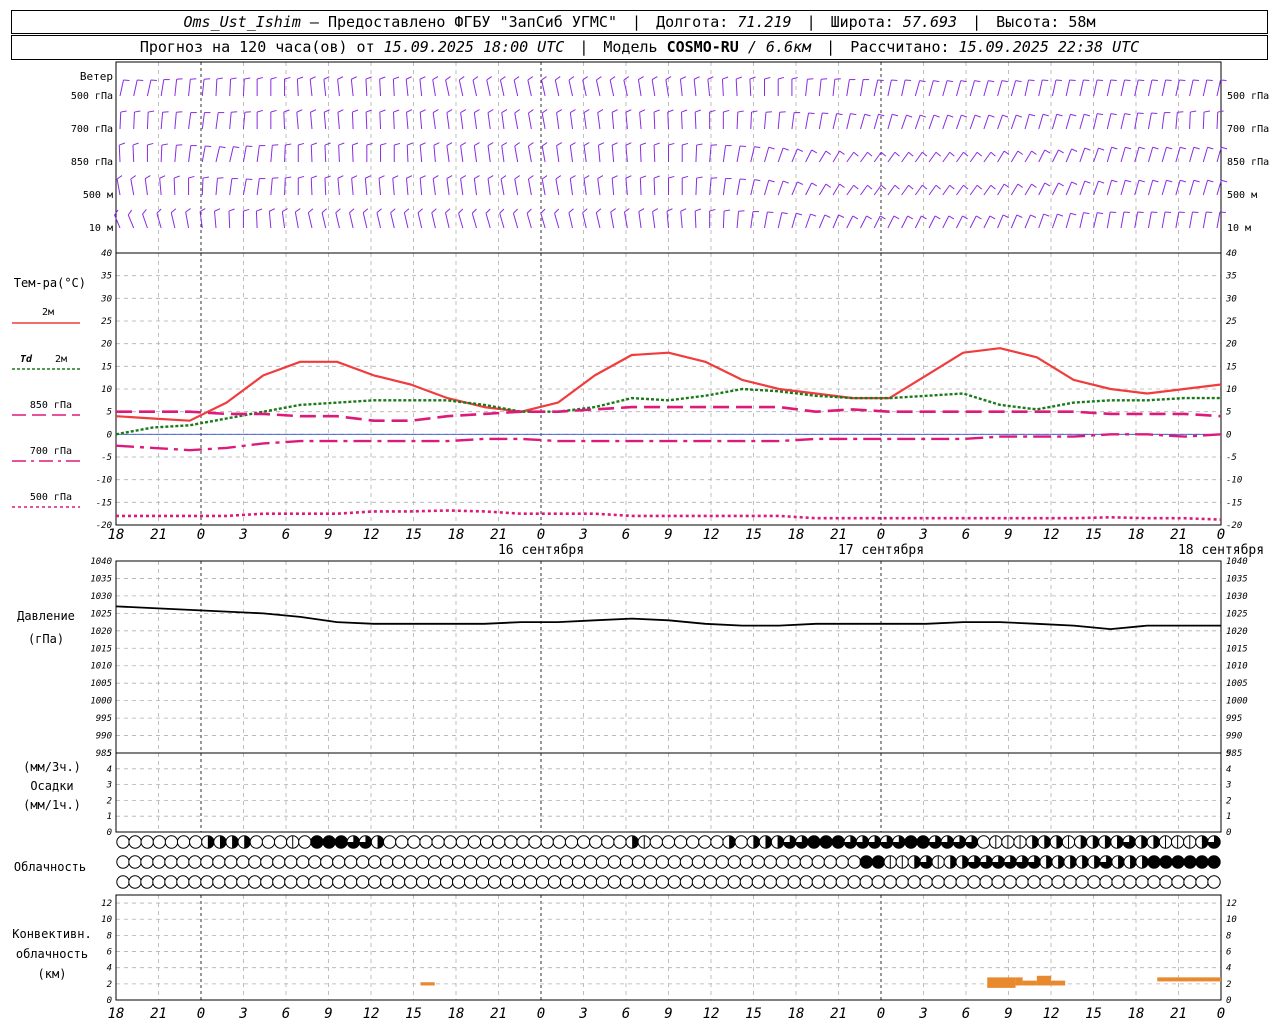 The width and height of the screenshot is (1280, 1024). Describe the element at coordinates (61, 359) in the screenshot. I see `legend-td2m-label: 2м` at that location.